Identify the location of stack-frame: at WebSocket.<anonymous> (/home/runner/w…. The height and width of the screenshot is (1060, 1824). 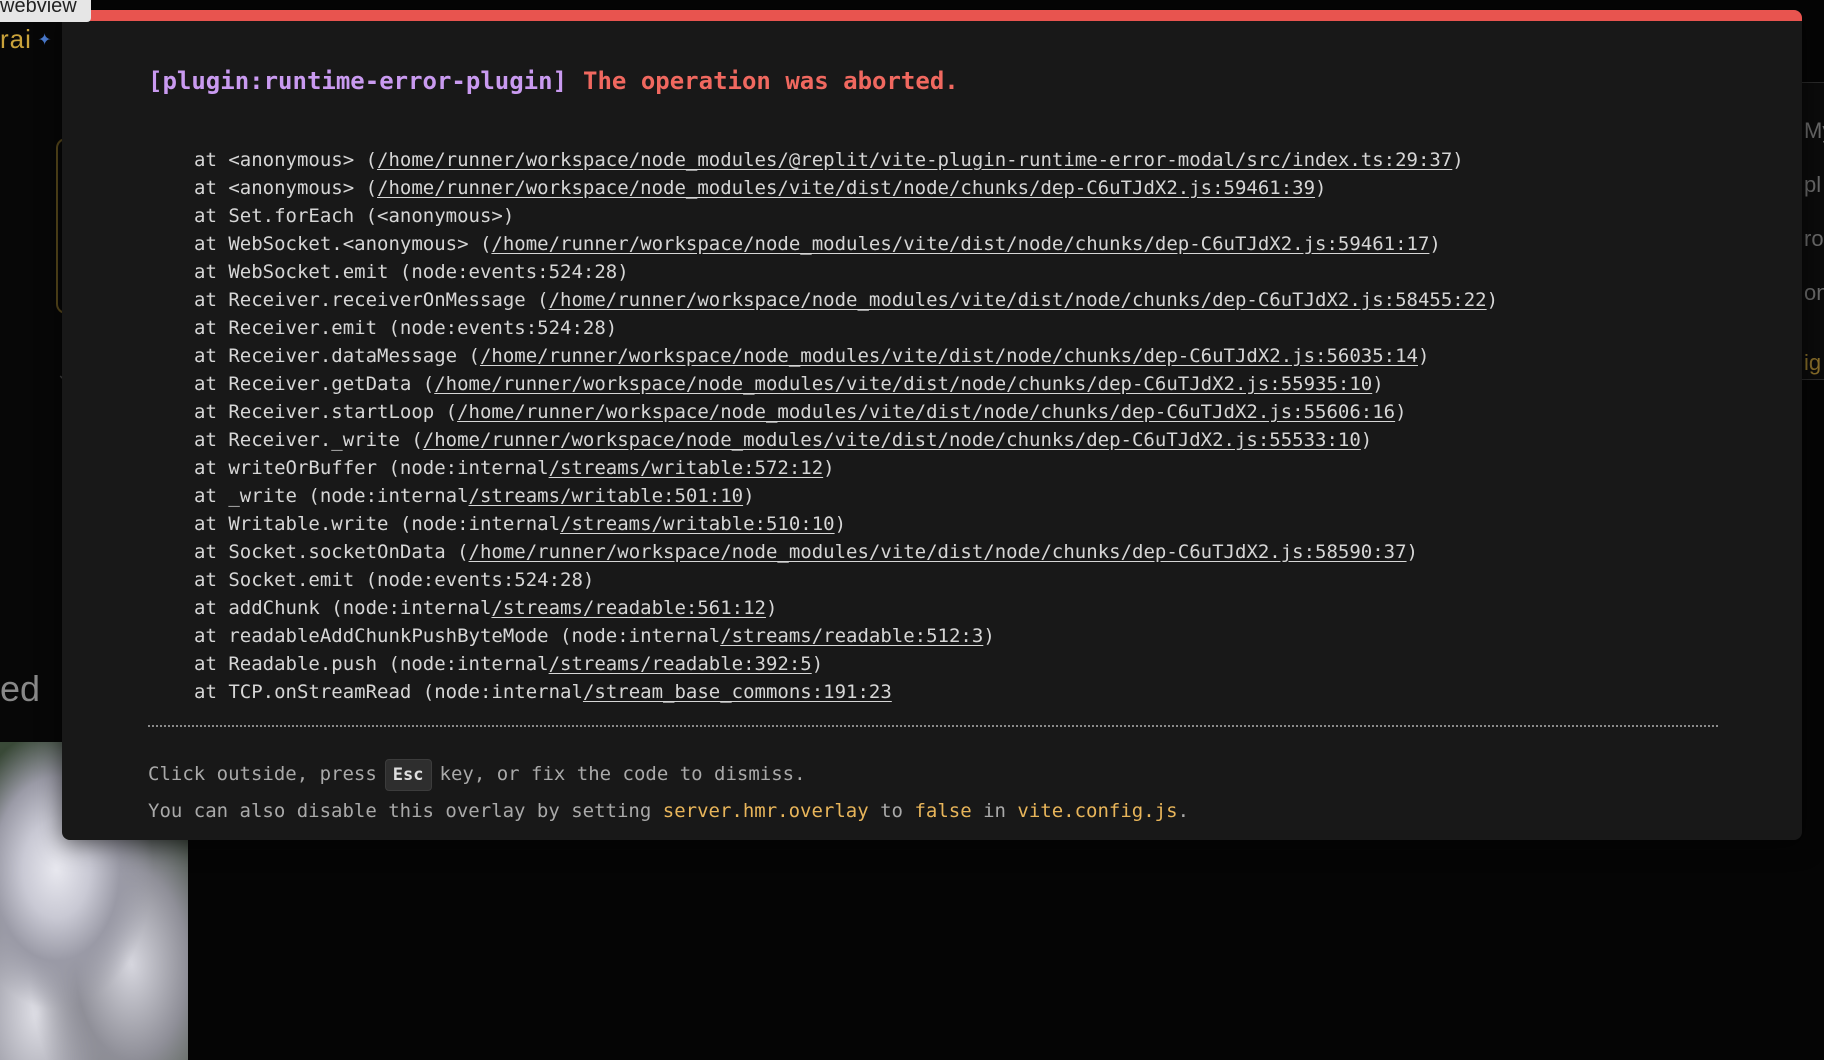
(846, 244).